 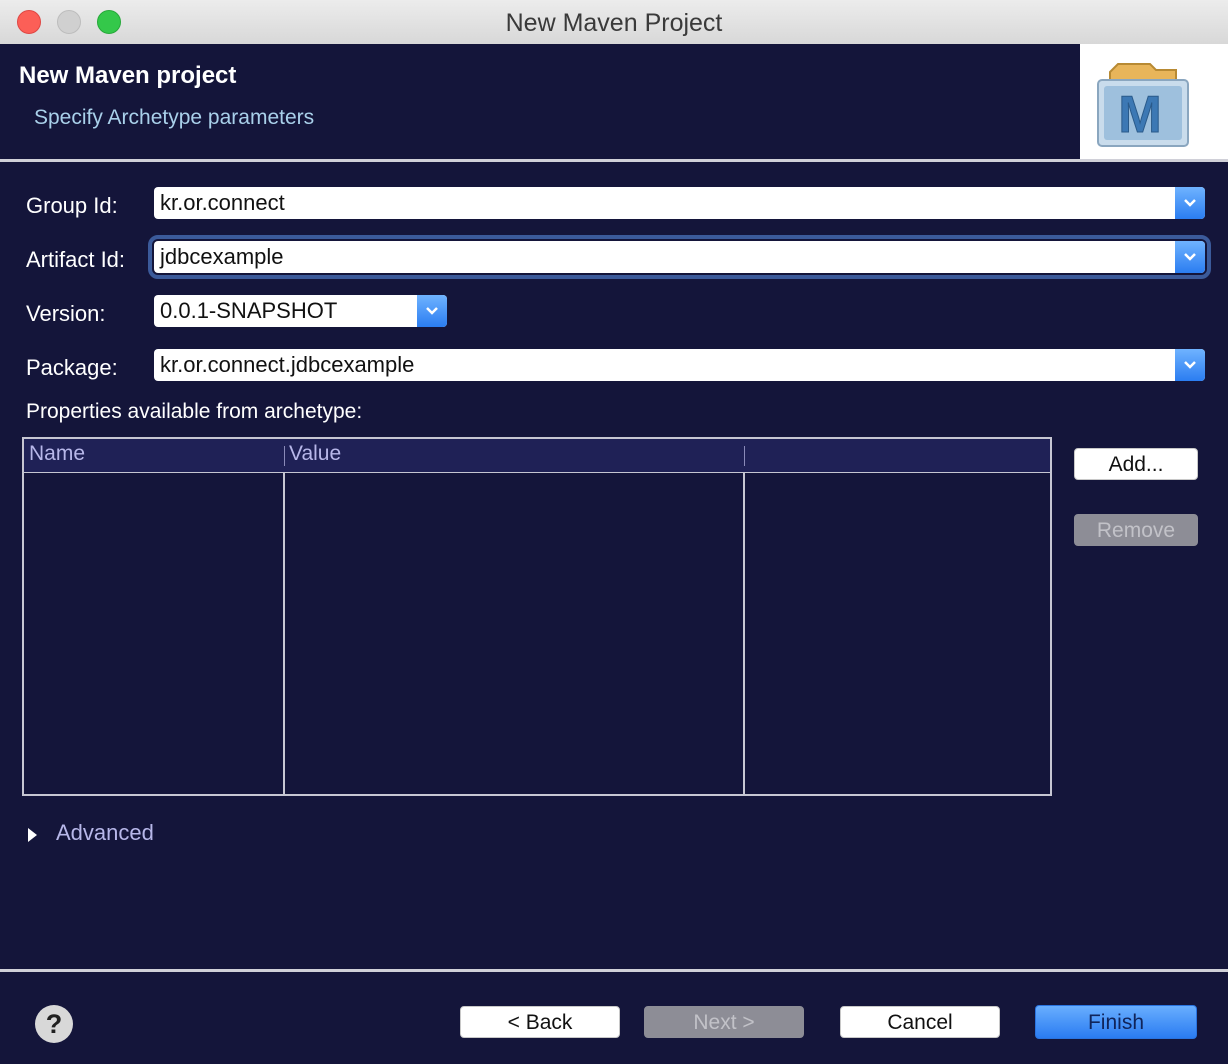 What do you see at coordinates (194, 411) in the screenshot?
I see `properties-label: Properties available from archetype:` at bounding box center [194, 411].